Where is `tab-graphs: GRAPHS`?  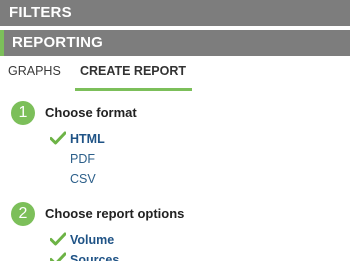
tab-graphs: GRAPHS is located at coordinates (34, 71).